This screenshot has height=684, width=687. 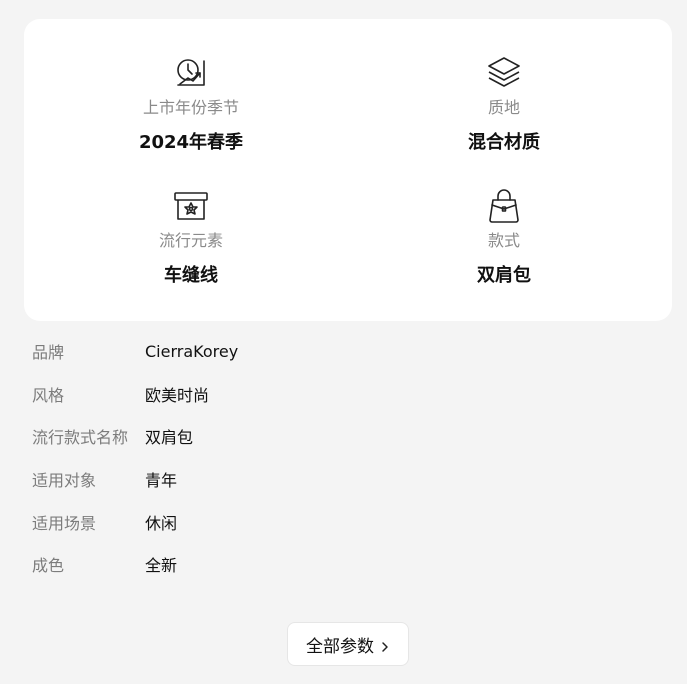 What do you see at coordinates (64, 523) in the screenshot?
I see `param-key: 适用场景` at bounding box center [64, 523].